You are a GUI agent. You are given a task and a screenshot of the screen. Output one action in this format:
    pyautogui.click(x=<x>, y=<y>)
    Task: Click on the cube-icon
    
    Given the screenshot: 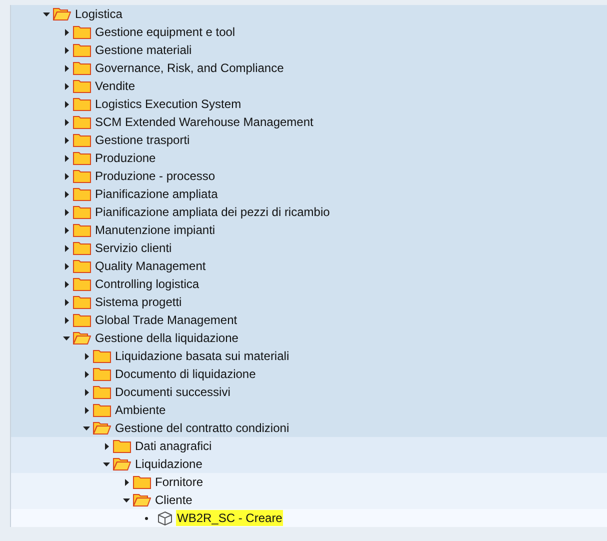 What is the action you would take?
    pyautogui.click(x=165, y=518)
    